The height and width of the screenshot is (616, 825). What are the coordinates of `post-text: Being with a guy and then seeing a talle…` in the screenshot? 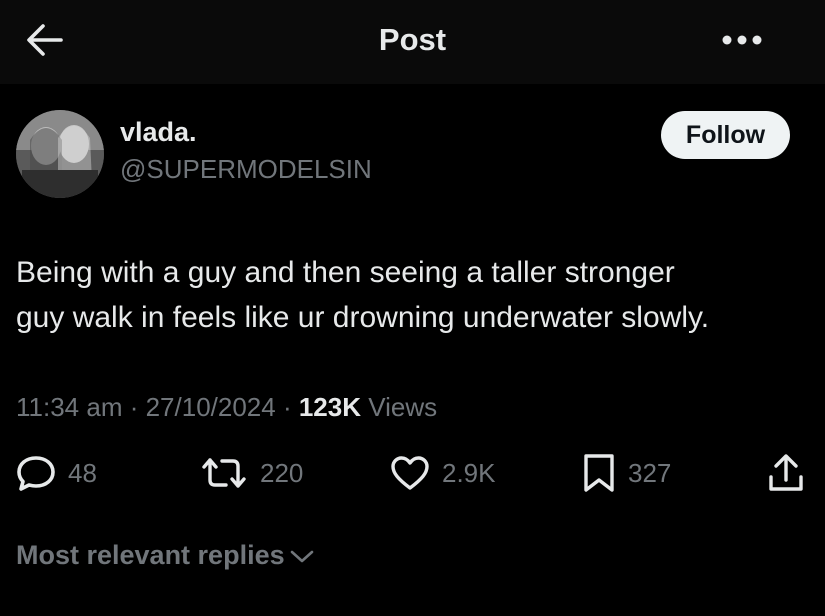 It's located at (416, 295).